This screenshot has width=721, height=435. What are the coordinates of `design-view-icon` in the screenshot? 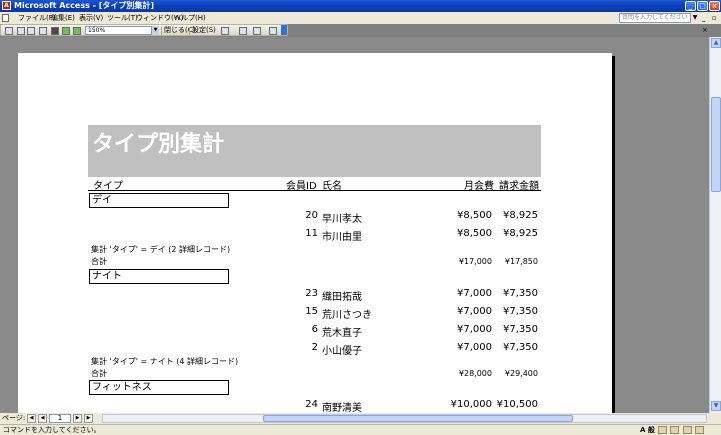 It's located at (21, 31).